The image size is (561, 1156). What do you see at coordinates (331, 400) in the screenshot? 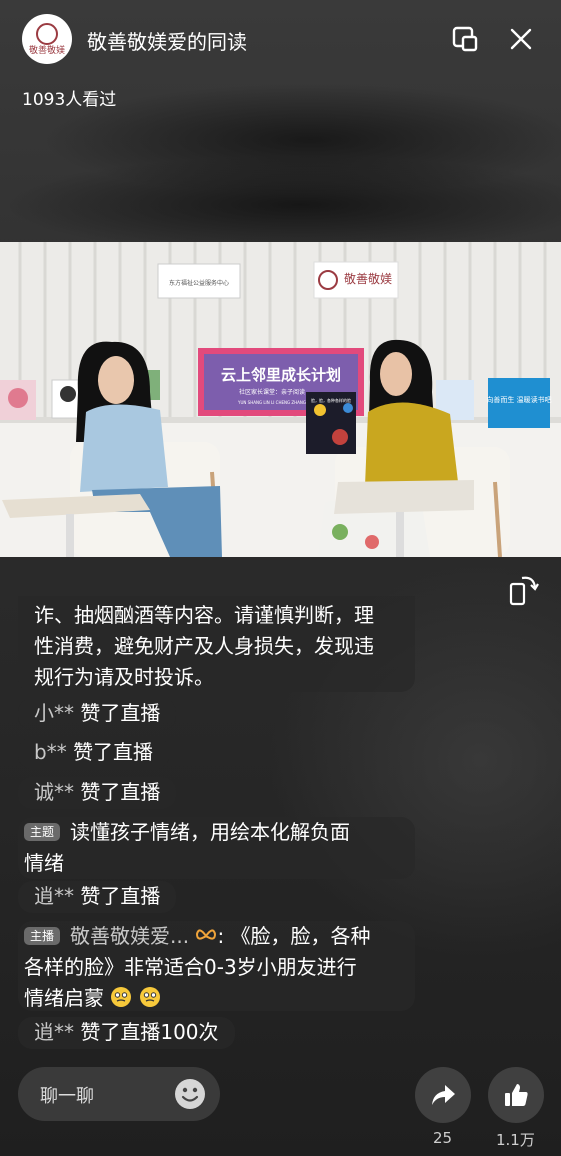
I see `book-title: 脸，脸，各种各样的脸` at bounding box center [331, 400].